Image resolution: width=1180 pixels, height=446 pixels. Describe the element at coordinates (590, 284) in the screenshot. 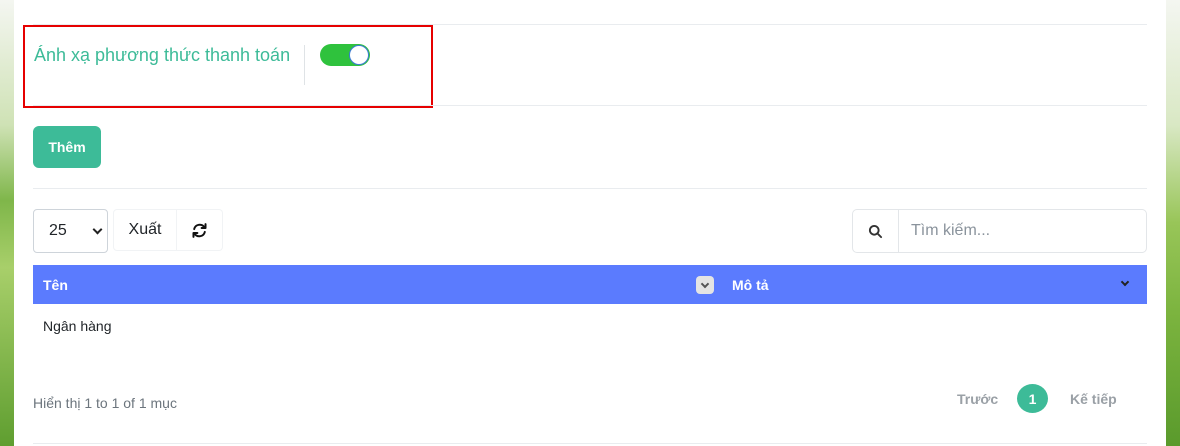

I see `table-header: Tên Mô tả` at that location.